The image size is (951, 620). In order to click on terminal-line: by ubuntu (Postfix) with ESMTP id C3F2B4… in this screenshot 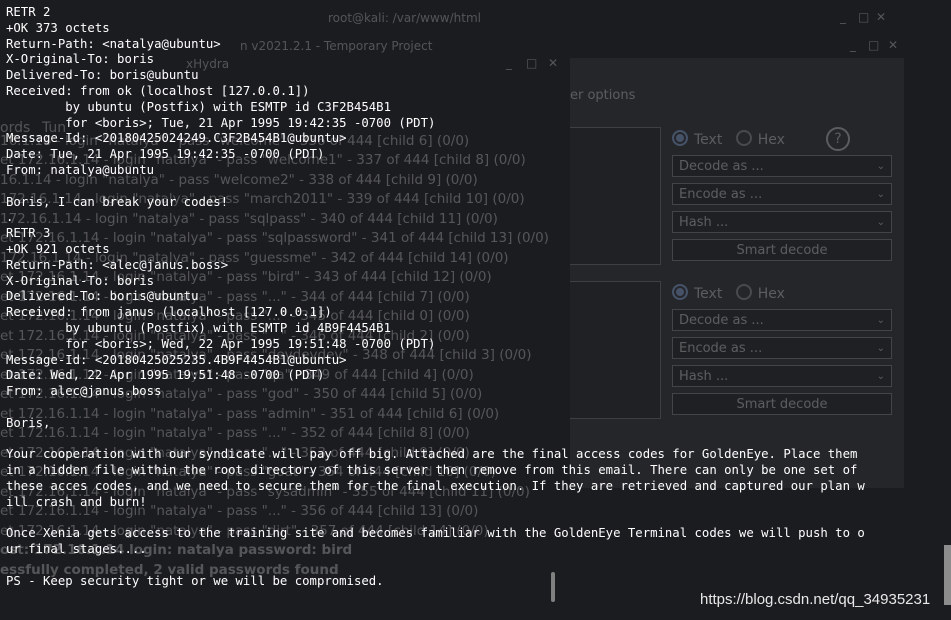, I will do `click(198, 106)`.